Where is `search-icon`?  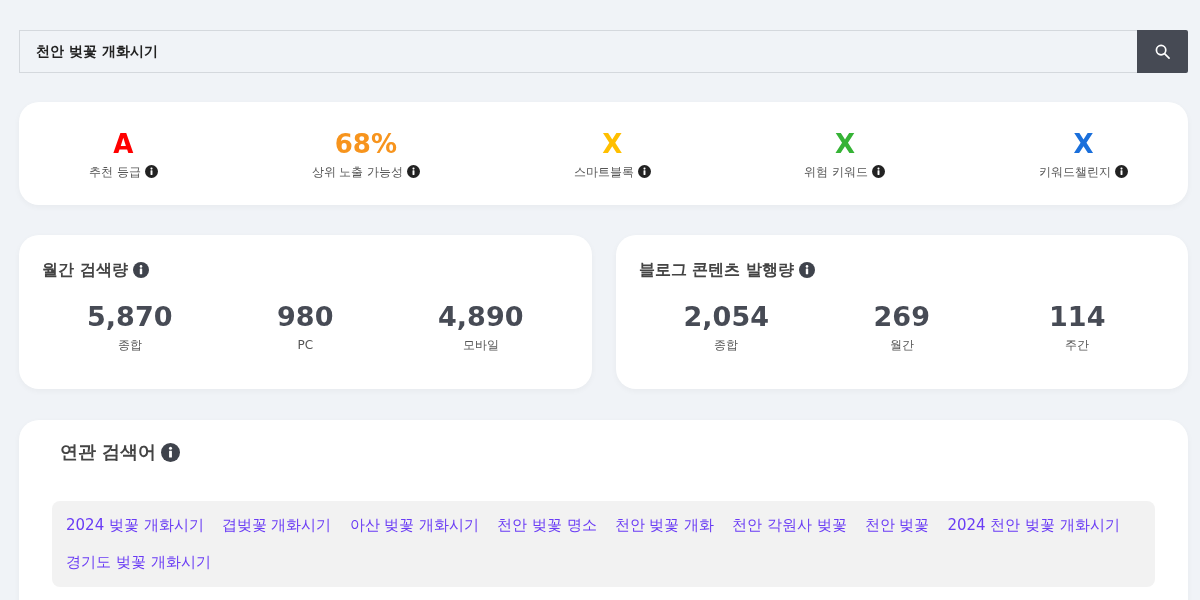
search-icon is located at coordinates (1162, 51).